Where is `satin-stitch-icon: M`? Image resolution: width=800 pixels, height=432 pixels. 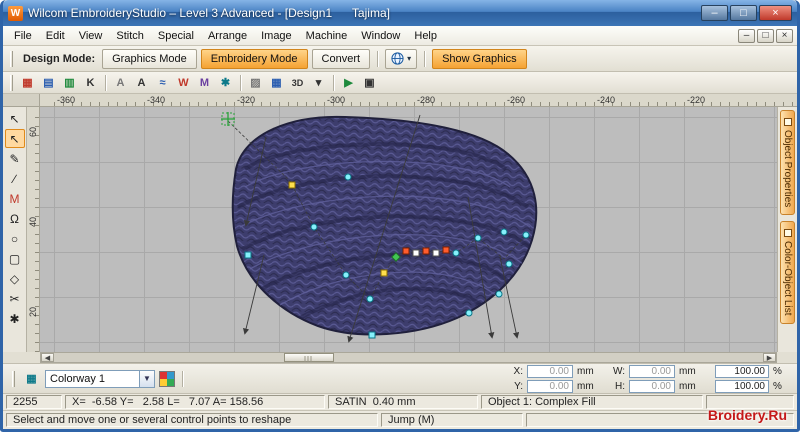
satin-stitch-icon: M is located at coordinates (204, 83).